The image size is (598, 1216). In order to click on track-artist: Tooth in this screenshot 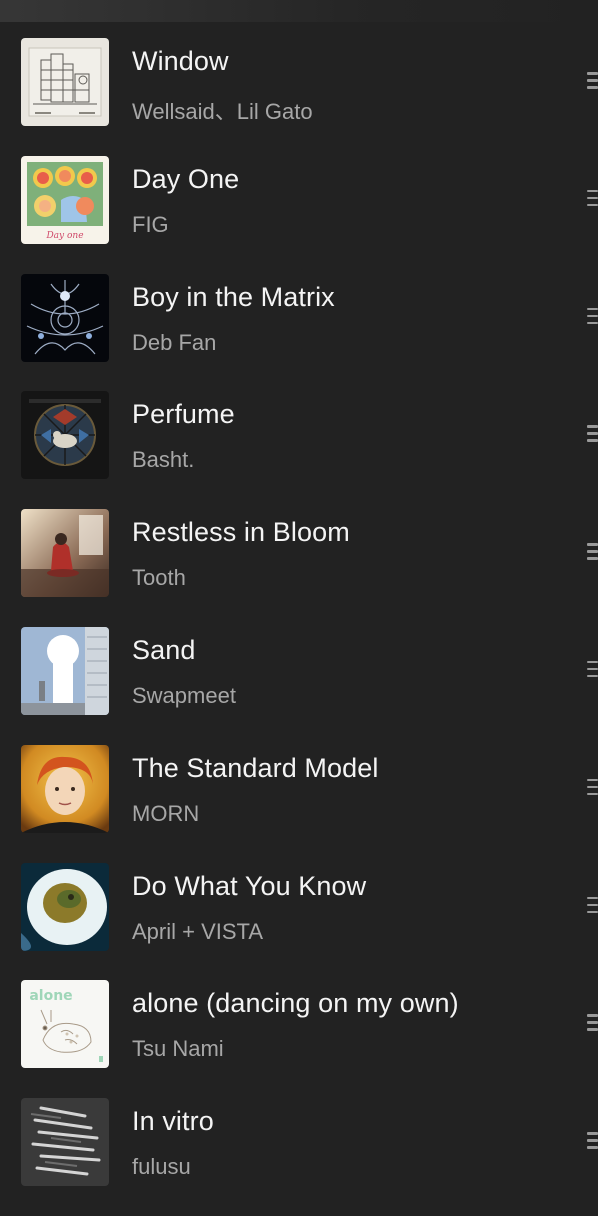, I will do `click(159, 578)`.